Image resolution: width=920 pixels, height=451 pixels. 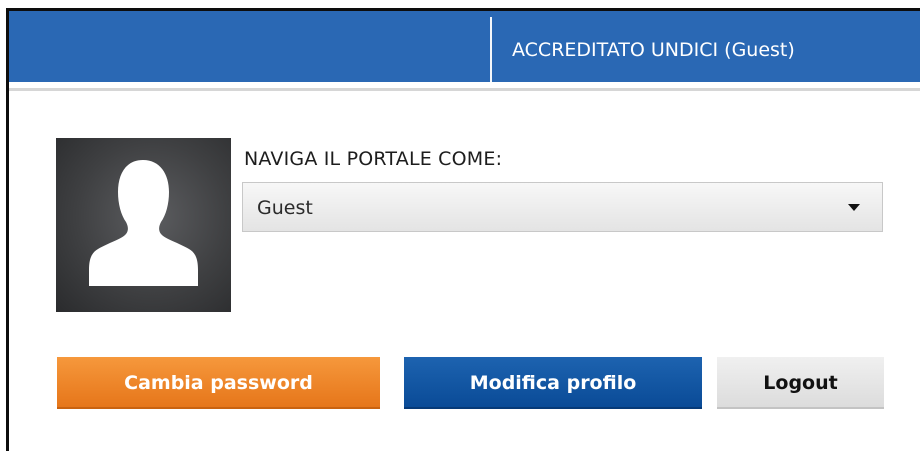 I want to click on change-password-button: Cambia password, so click(x=218, y=383).